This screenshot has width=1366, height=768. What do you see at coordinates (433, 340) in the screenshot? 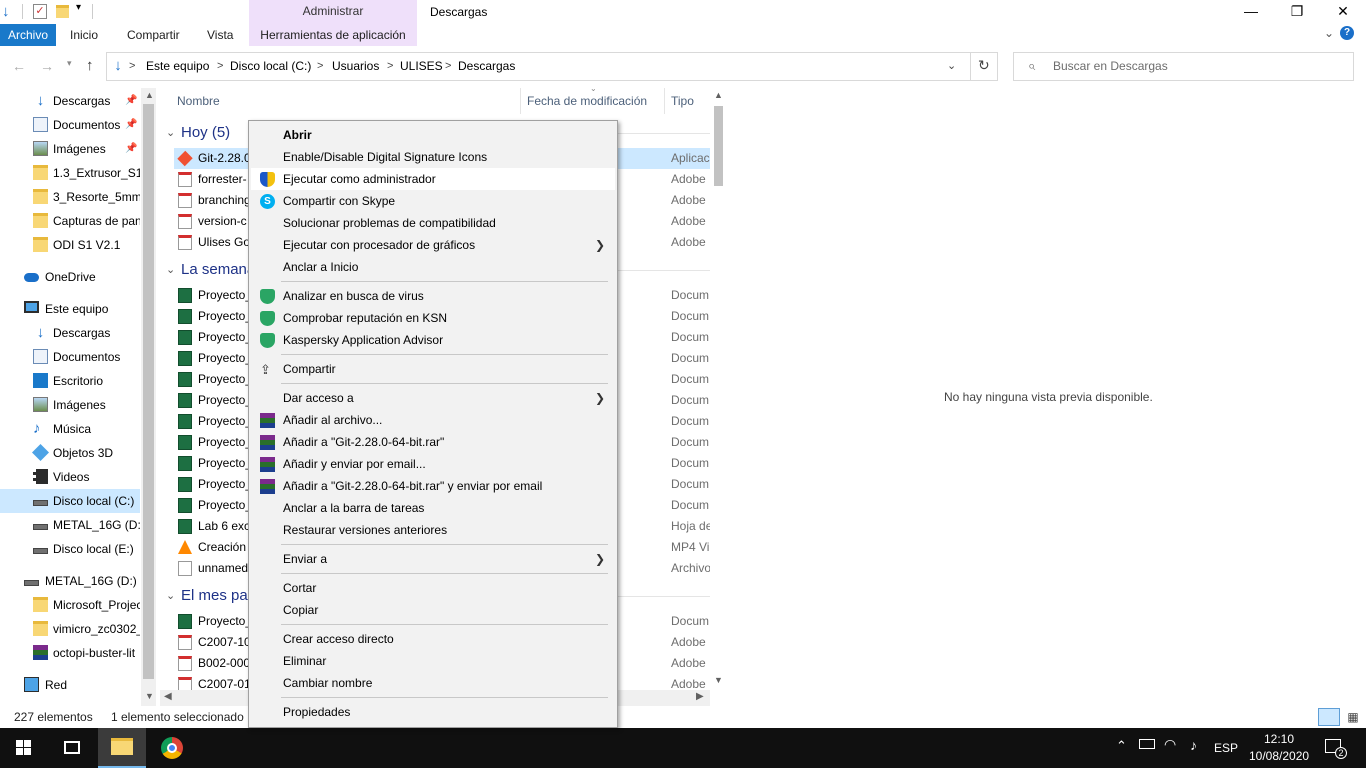
I see `menu-item-kaspersky-application-advisor: Kaspersky Application Advisor` at bounding box center [433, 340].